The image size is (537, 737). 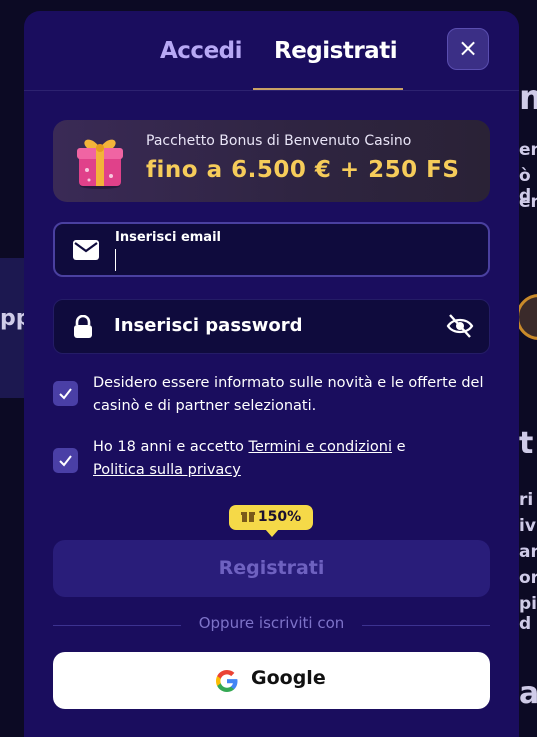 I want to click on terms-checkbox, so click(x=65, y=460).